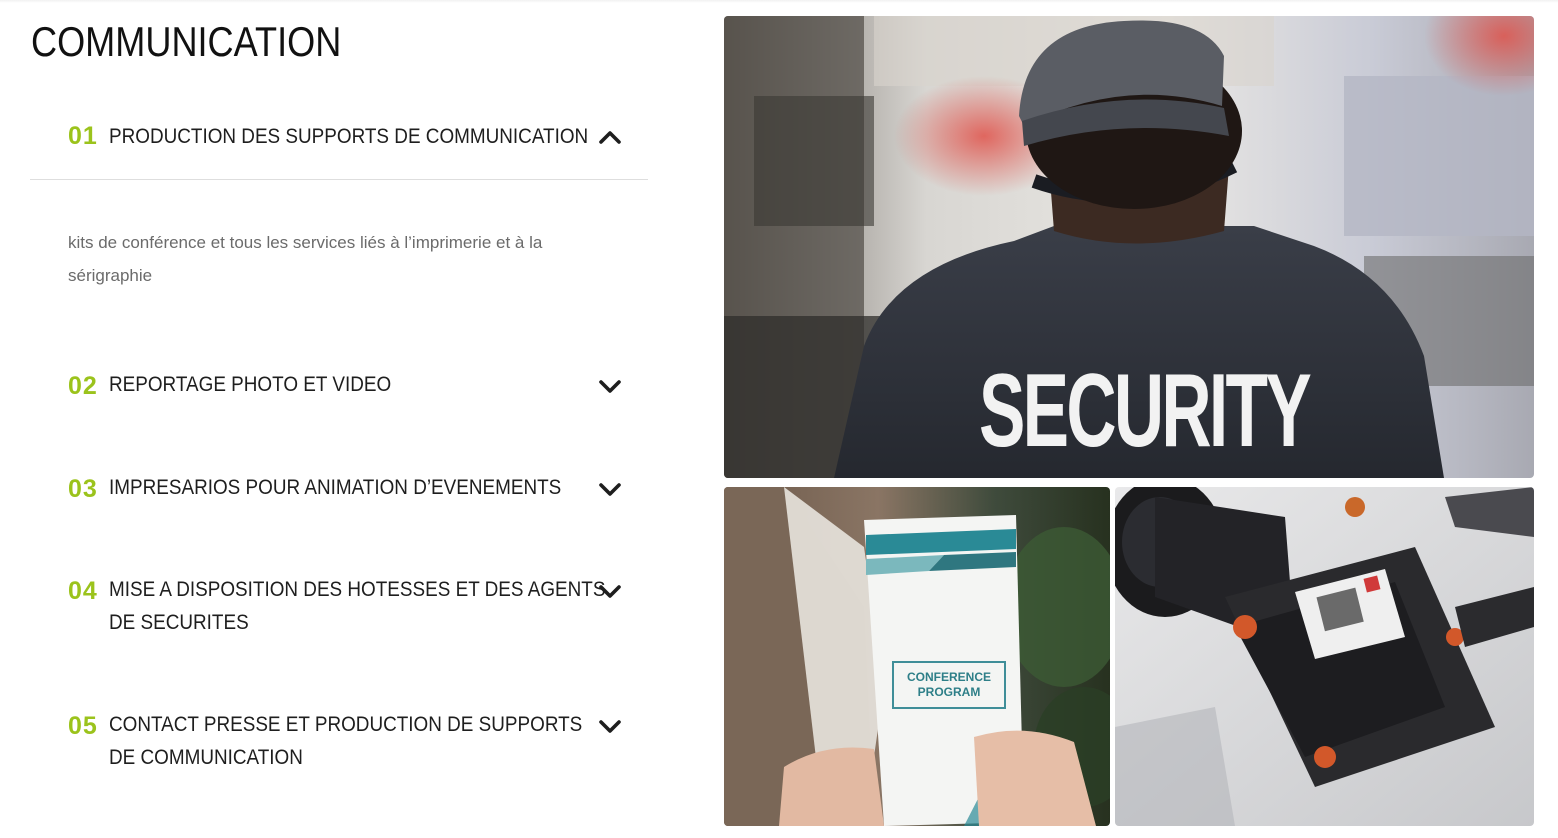 The width and height of the screenshot is (1558, 838). Describe the element at coordinates (83, 489) in the screenshot. I see `item-number: 03` at that location.